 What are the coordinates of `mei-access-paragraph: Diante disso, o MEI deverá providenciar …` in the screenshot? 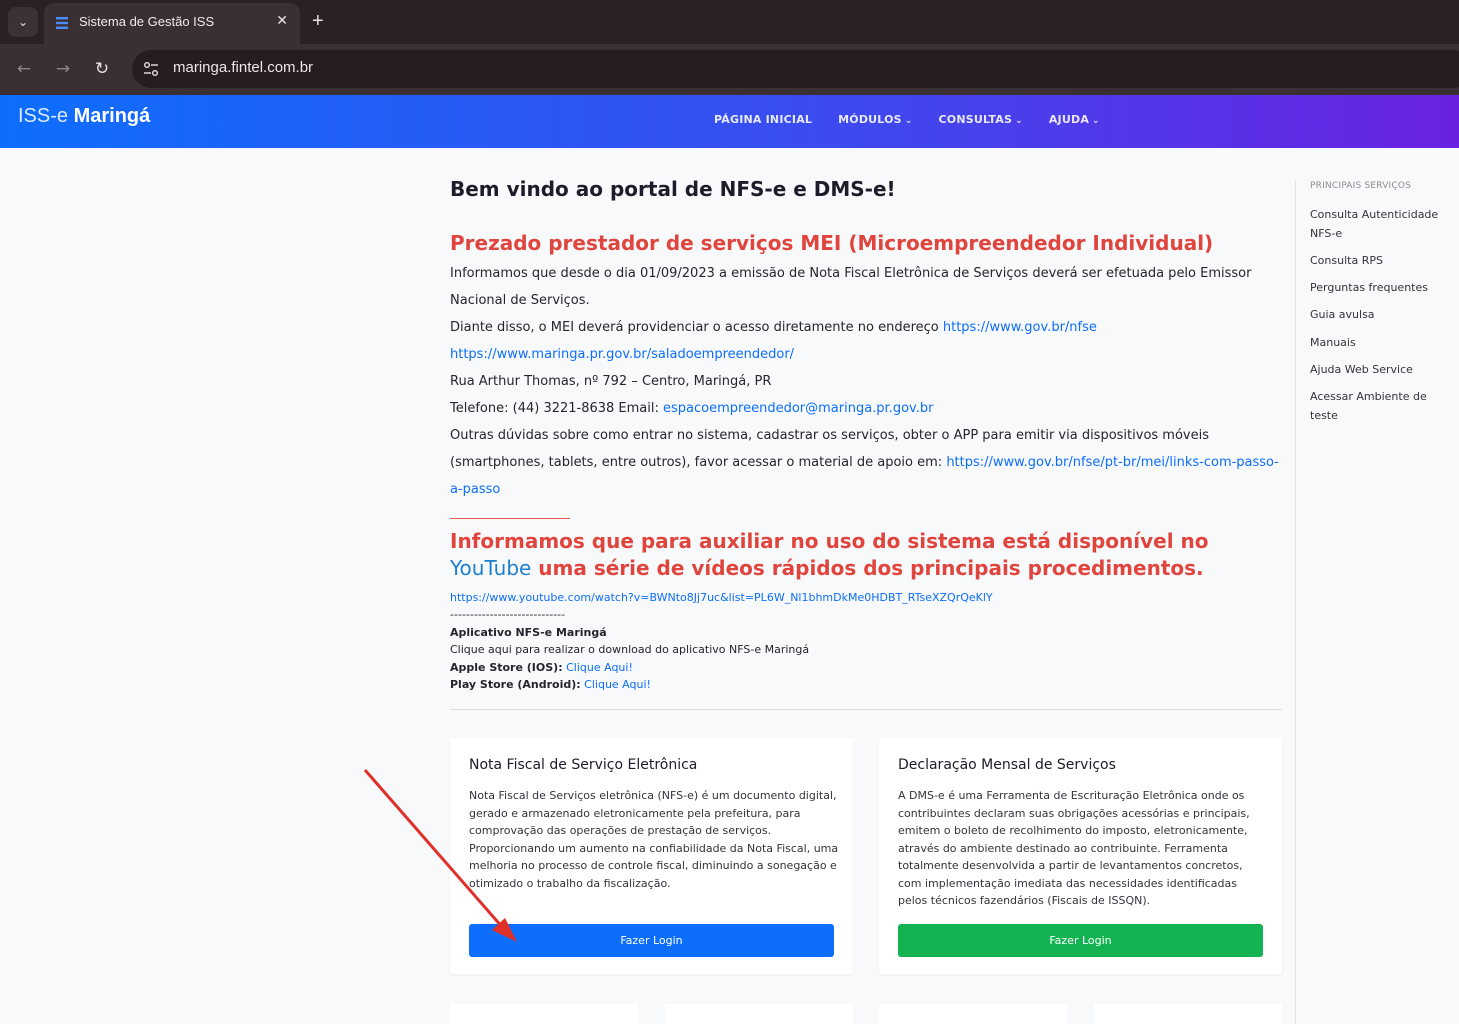 It's located at (773, 327).